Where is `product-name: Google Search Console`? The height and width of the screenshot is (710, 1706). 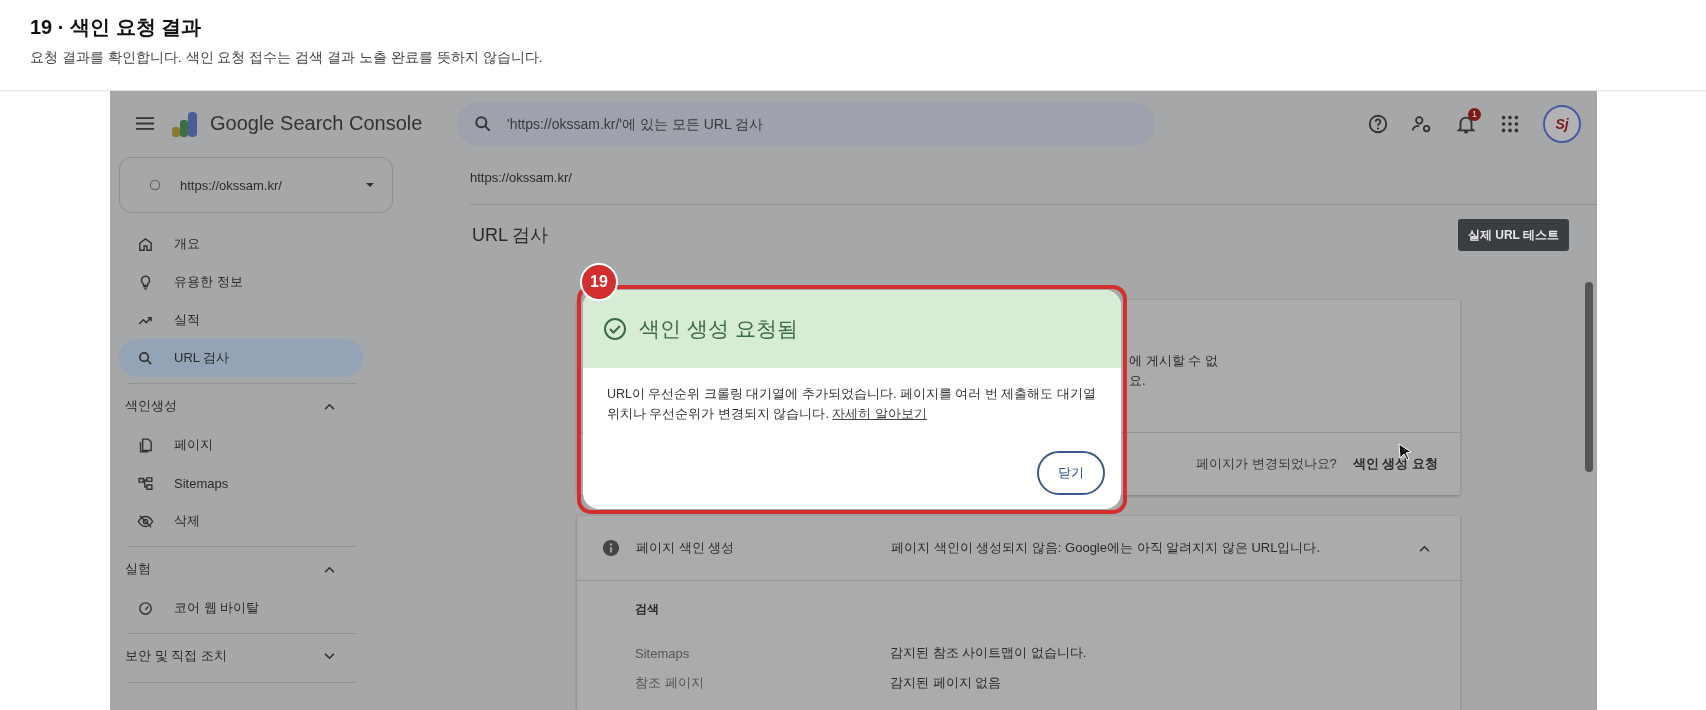 product-name: Google Search Console is located at coordinates (317, 123).